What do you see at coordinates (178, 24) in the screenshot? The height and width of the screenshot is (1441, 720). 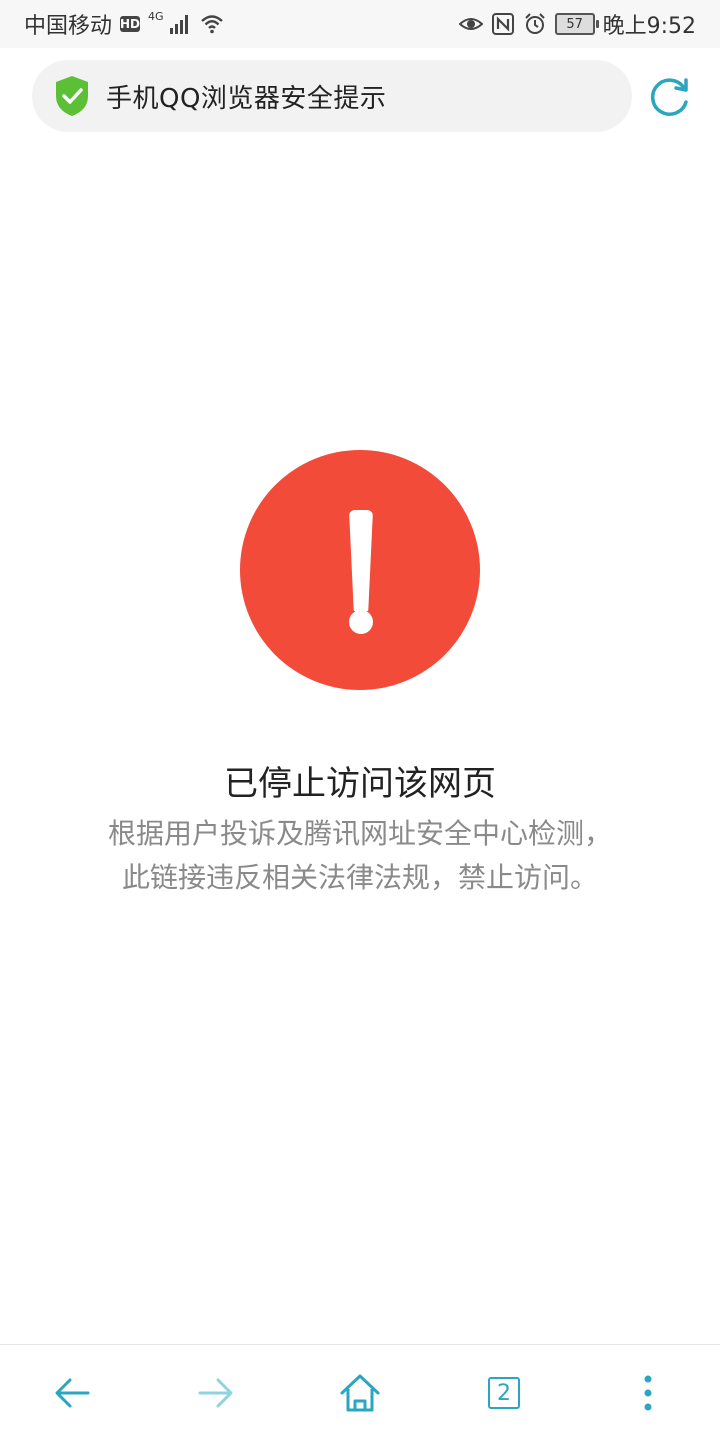 I see `signal-icon` at bounding box center [178, 24].